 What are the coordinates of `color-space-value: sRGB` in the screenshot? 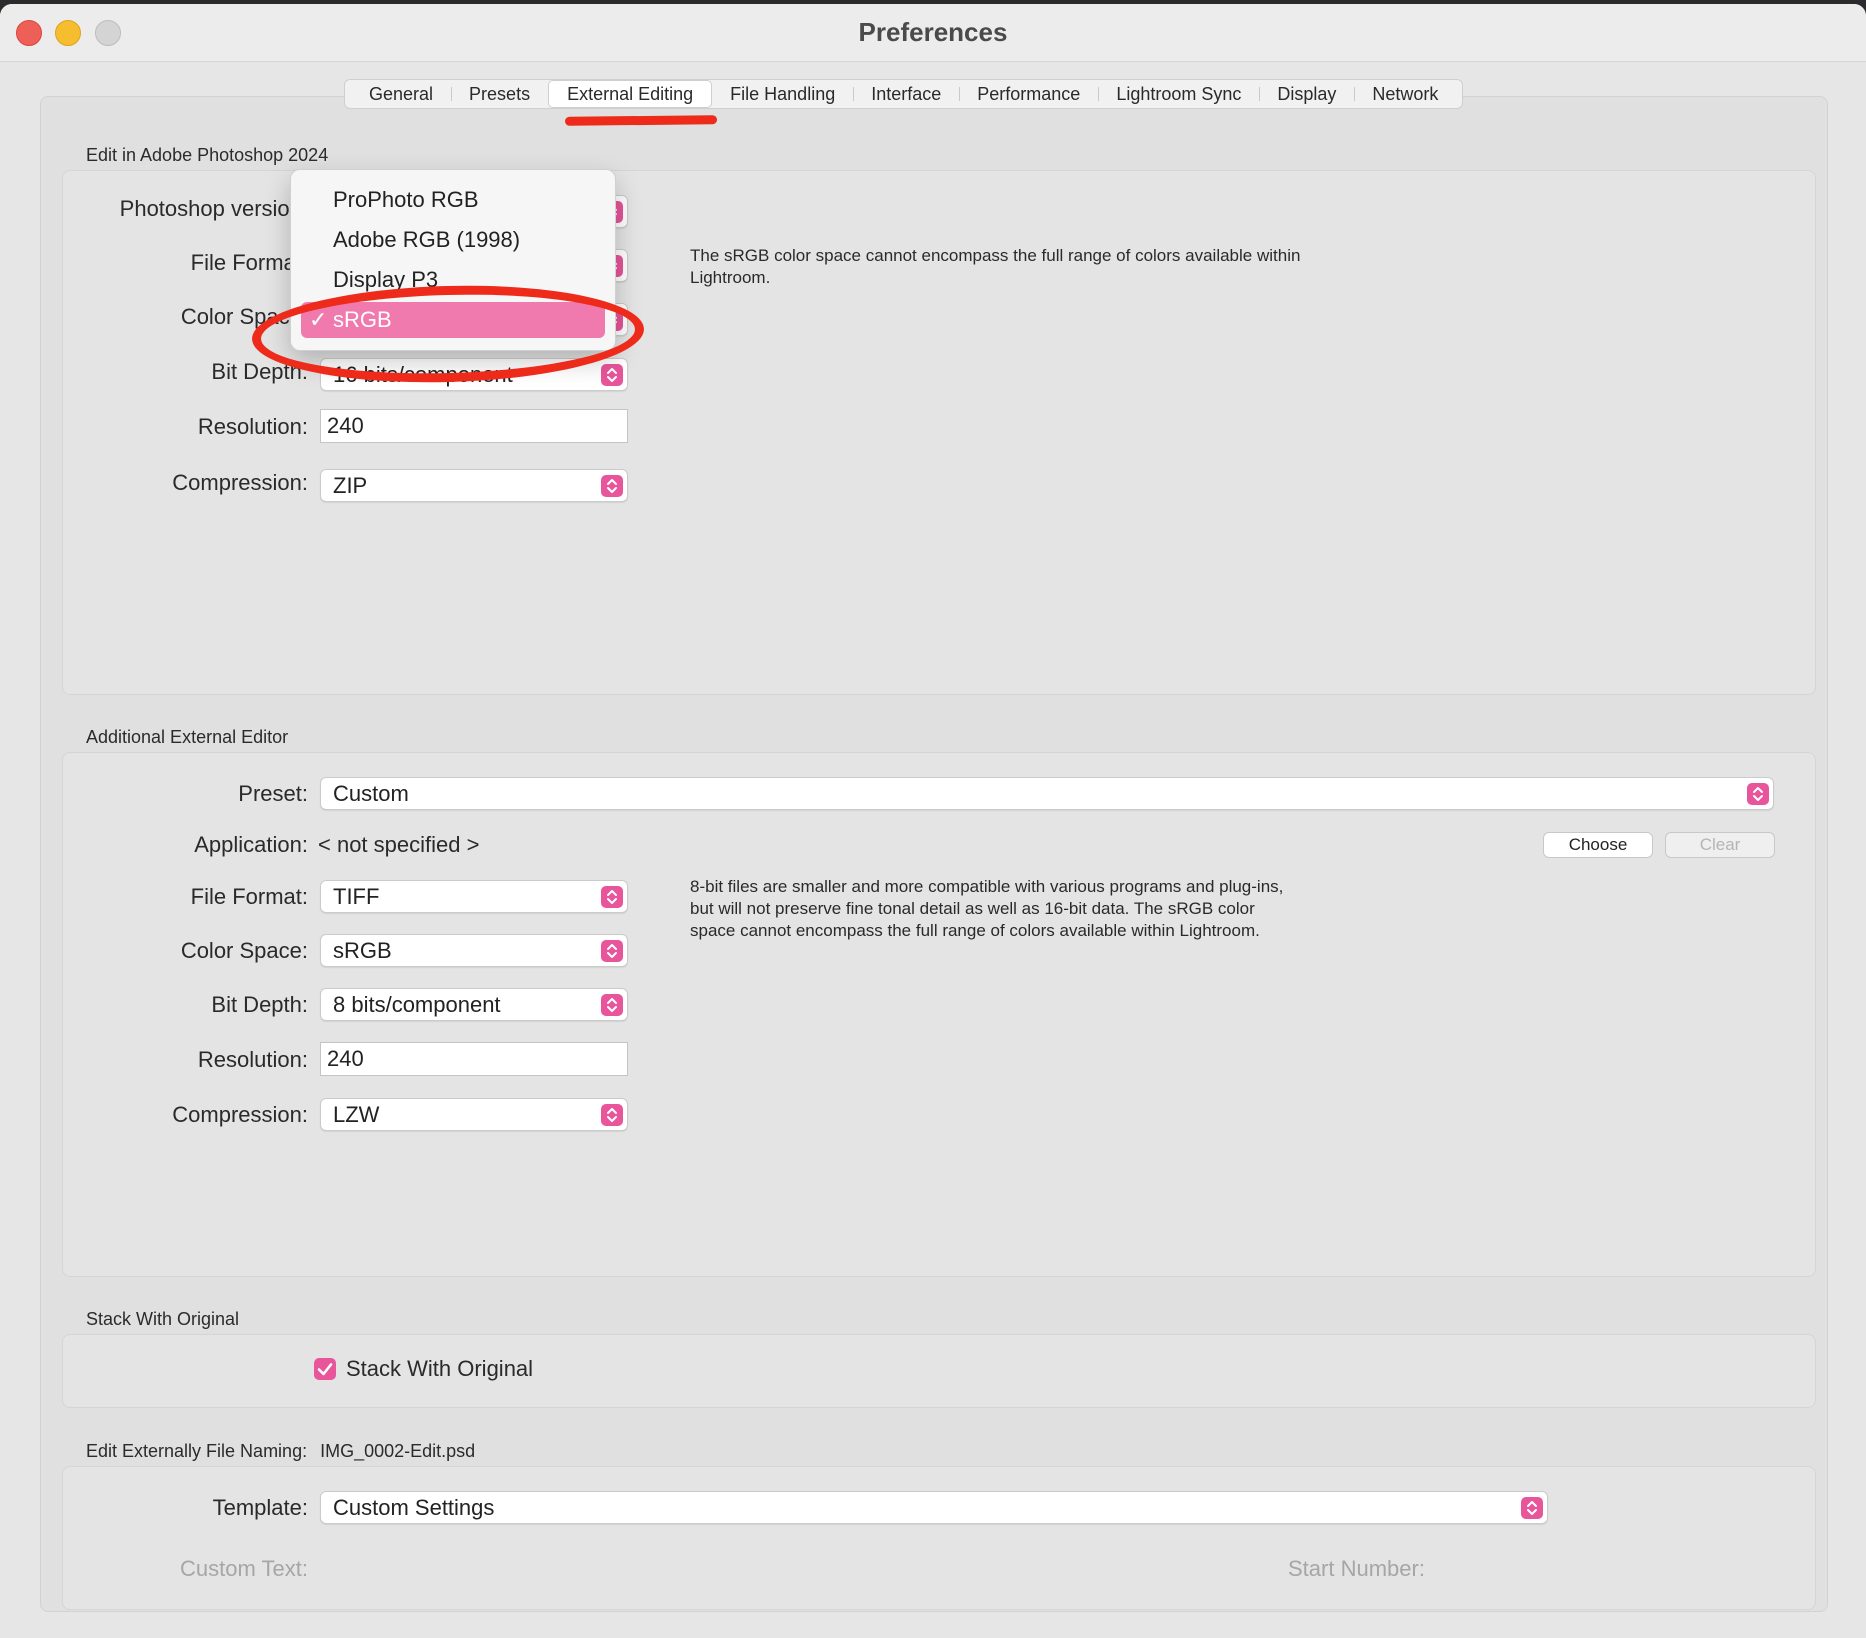 It's located at (362, 950).